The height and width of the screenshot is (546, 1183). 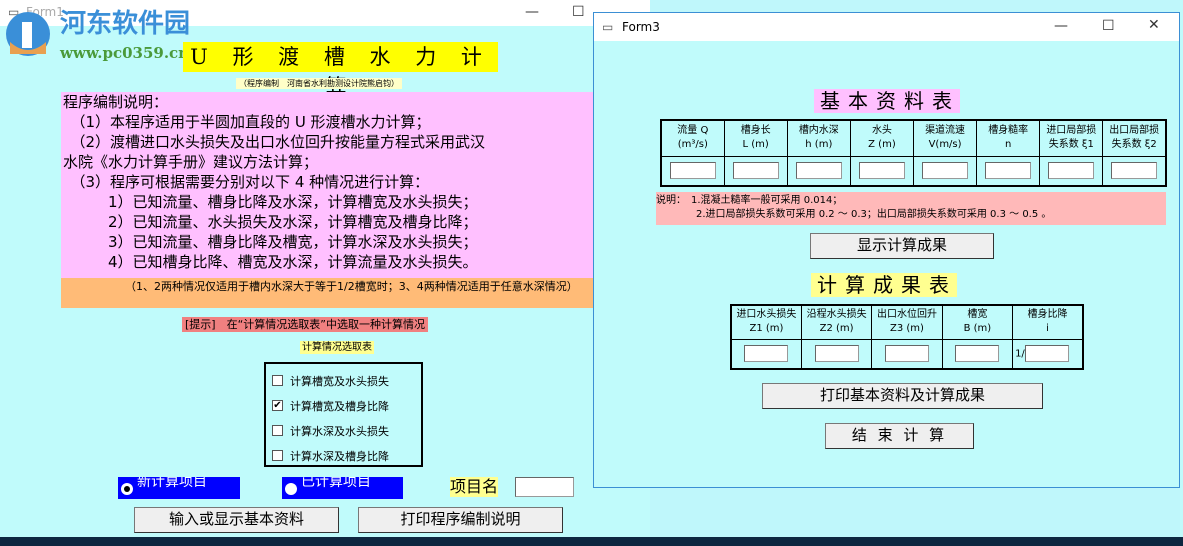 I want to click on print-description-button: 打印程序编制说明, so click(x=460, y=520).